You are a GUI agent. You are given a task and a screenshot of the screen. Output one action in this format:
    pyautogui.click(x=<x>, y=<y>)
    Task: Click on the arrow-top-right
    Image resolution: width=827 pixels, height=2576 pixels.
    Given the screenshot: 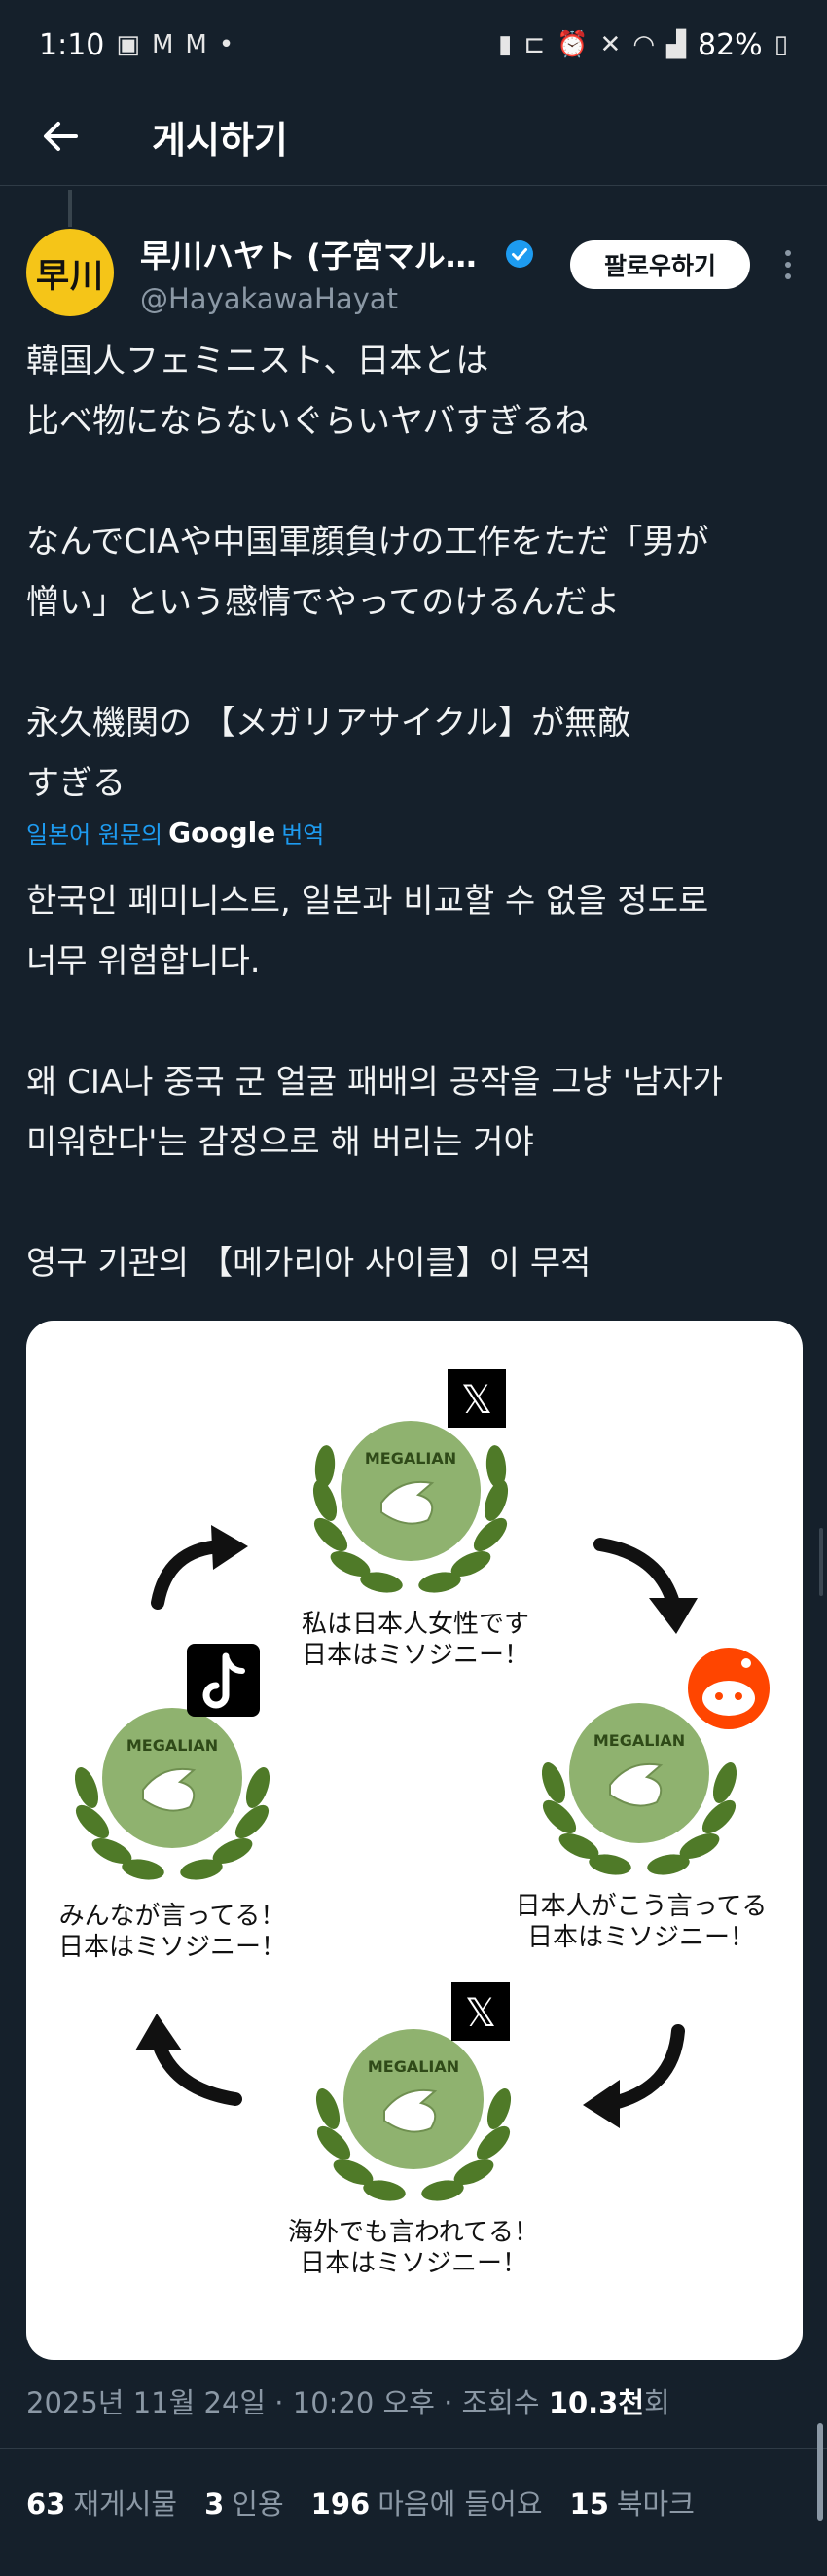 What is the action you would take?
    pyautogui.click(x=636, y=1574)
    